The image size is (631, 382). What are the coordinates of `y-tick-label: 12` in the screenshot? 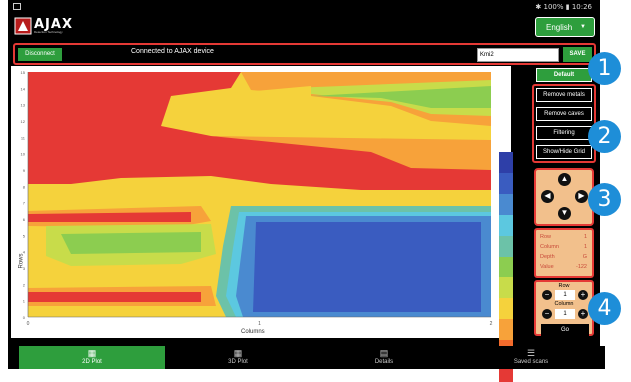 It's located at (23, 121).